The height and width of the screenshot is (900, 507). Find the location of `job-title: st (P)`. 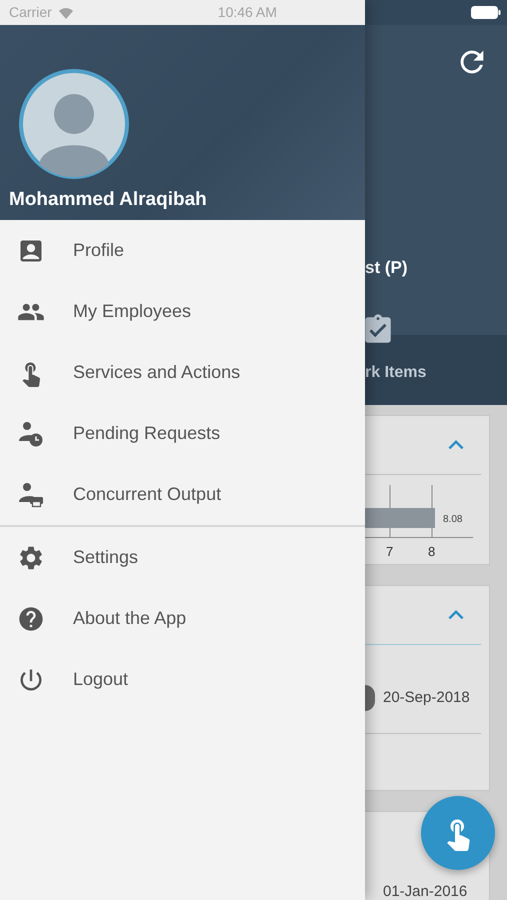

job-title: st (P) is located at coordinates (386, 268).